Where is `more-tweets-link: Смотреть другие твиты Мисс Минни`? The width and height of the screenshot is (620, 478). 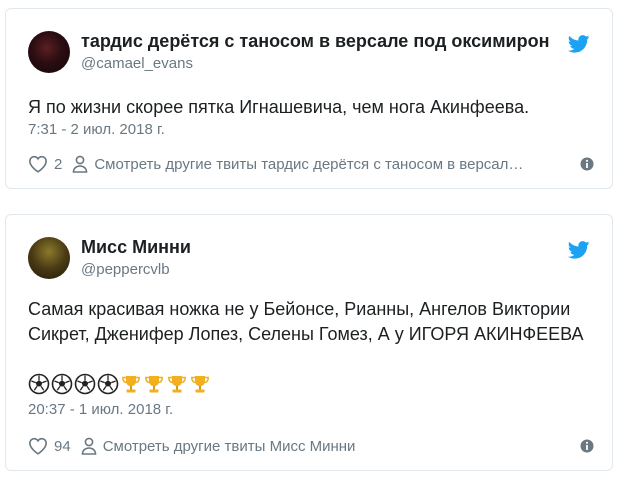 more-tweets-link: Смотреть другие твиты Мисс Минни is located at coordinates (336, 446).